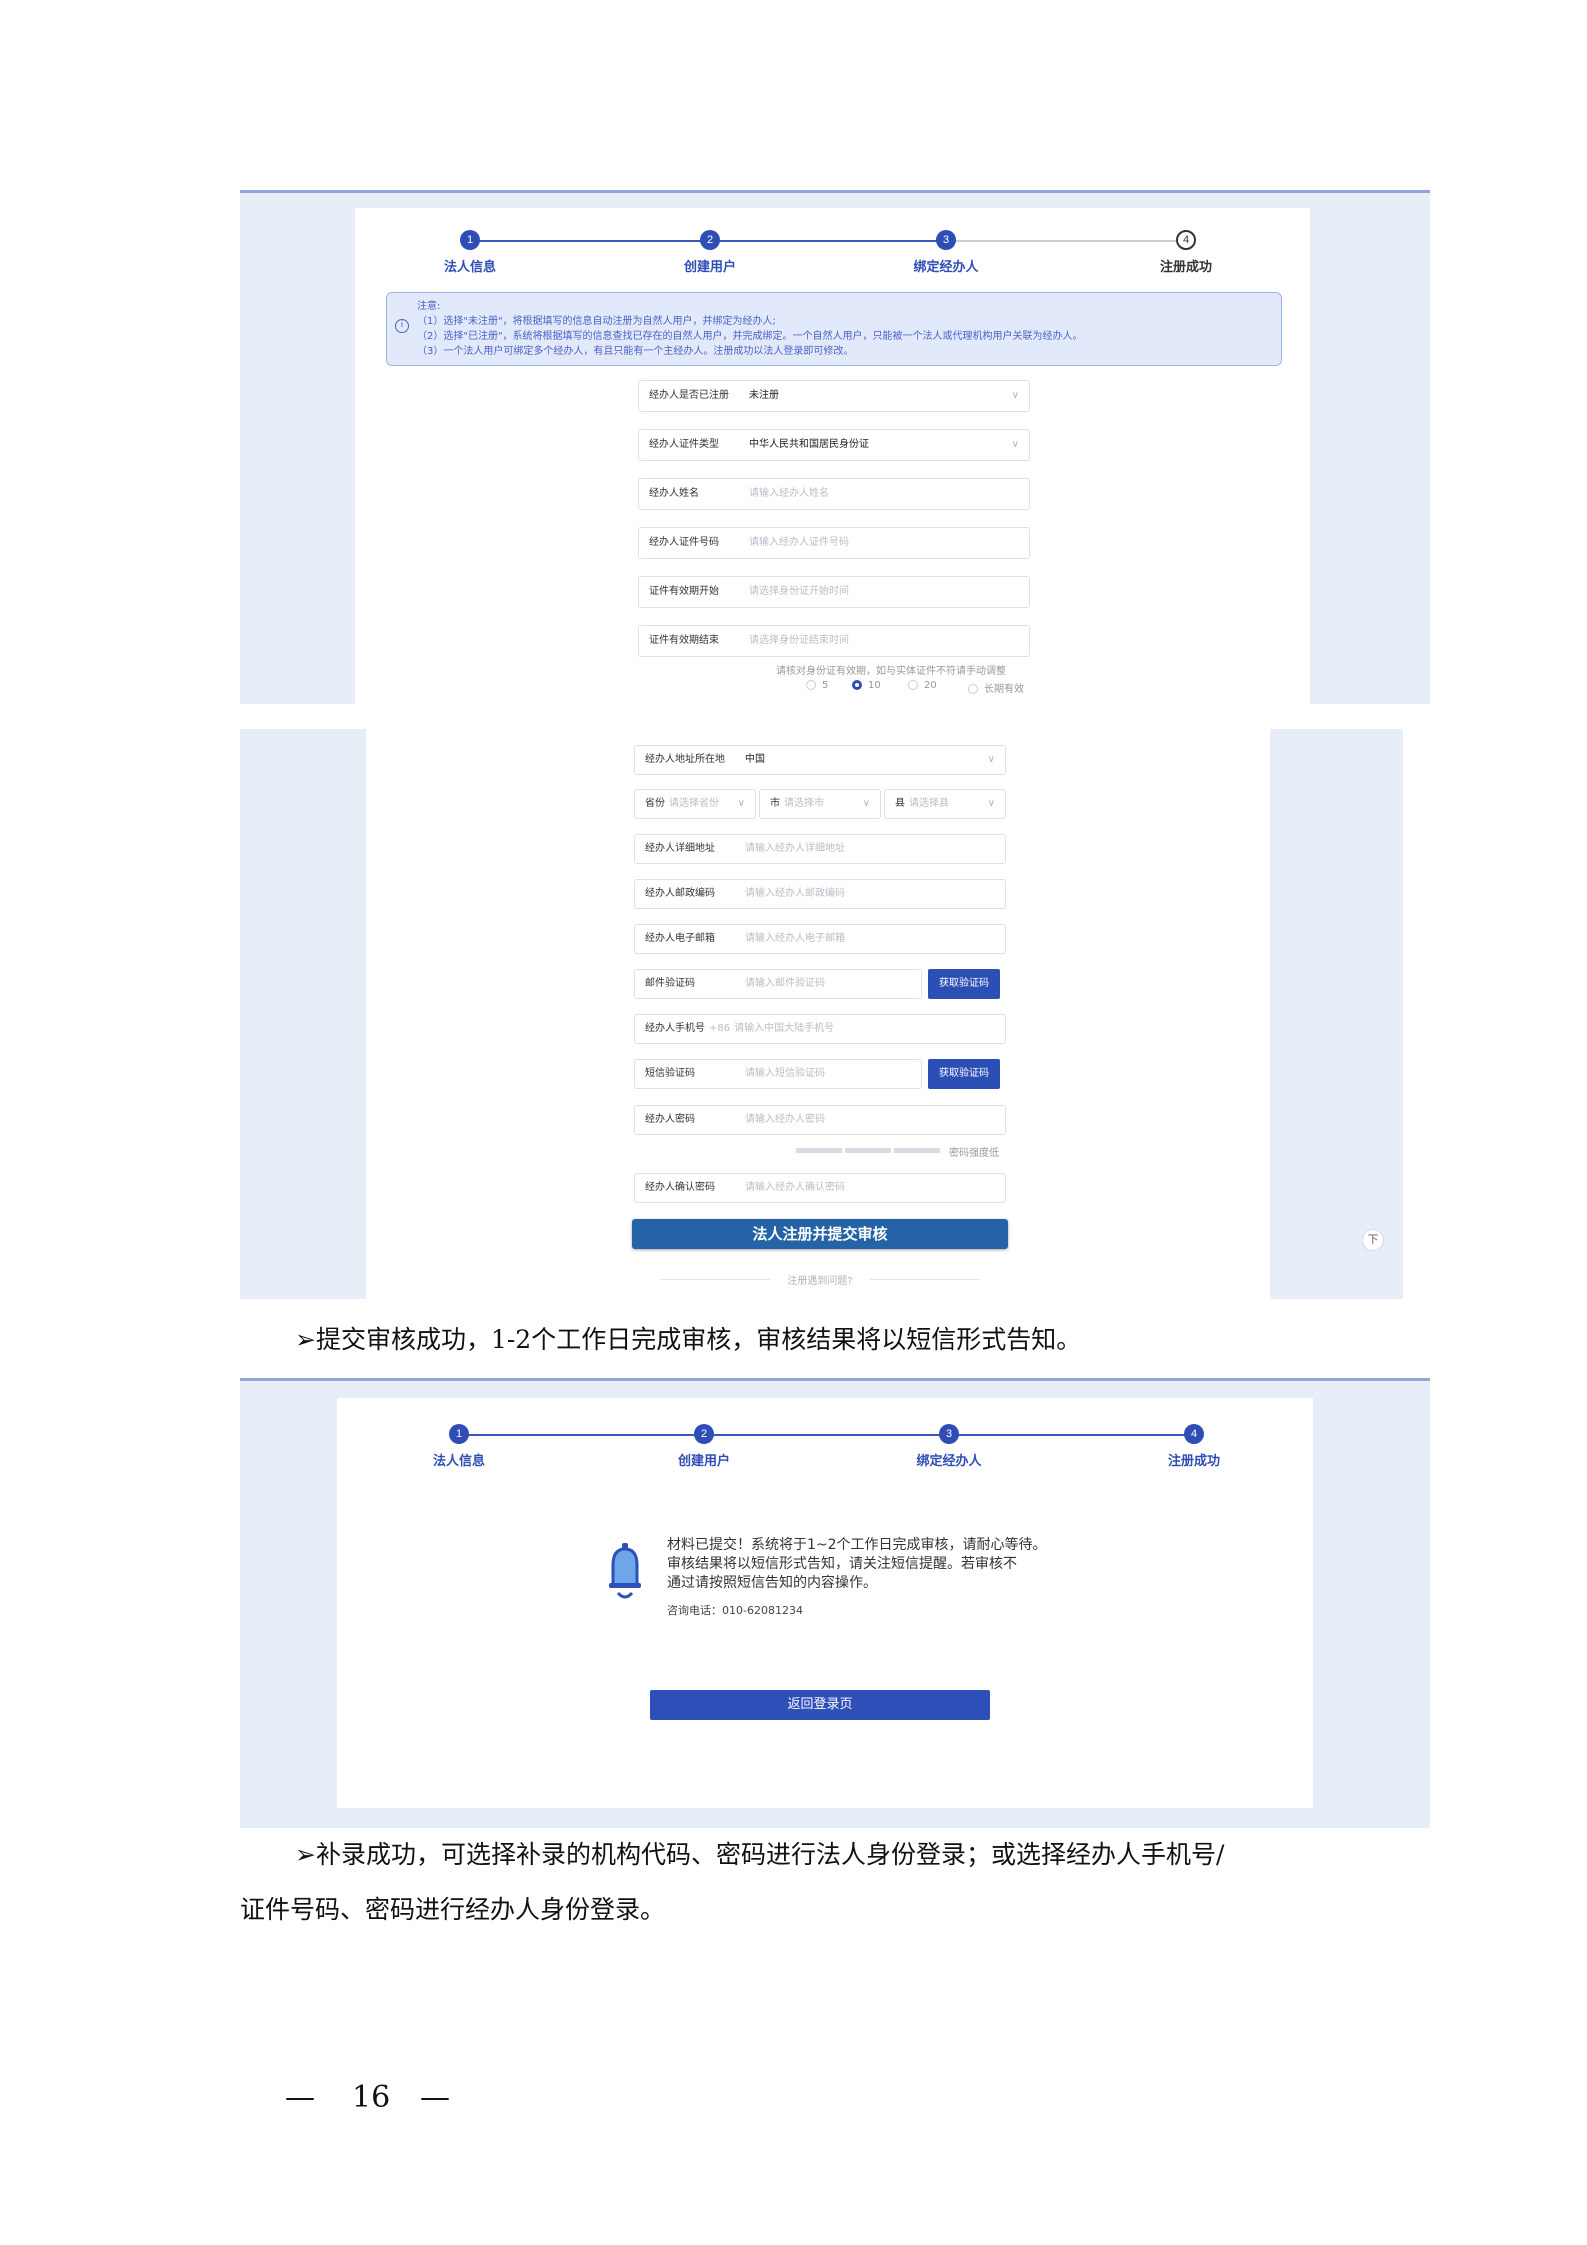 The height and width of the screenshot is (2245, 1587). Describe the element at coordinates (974, 1153) in the screenshot. I see `password-strength-label: 密码强度低` at that location.